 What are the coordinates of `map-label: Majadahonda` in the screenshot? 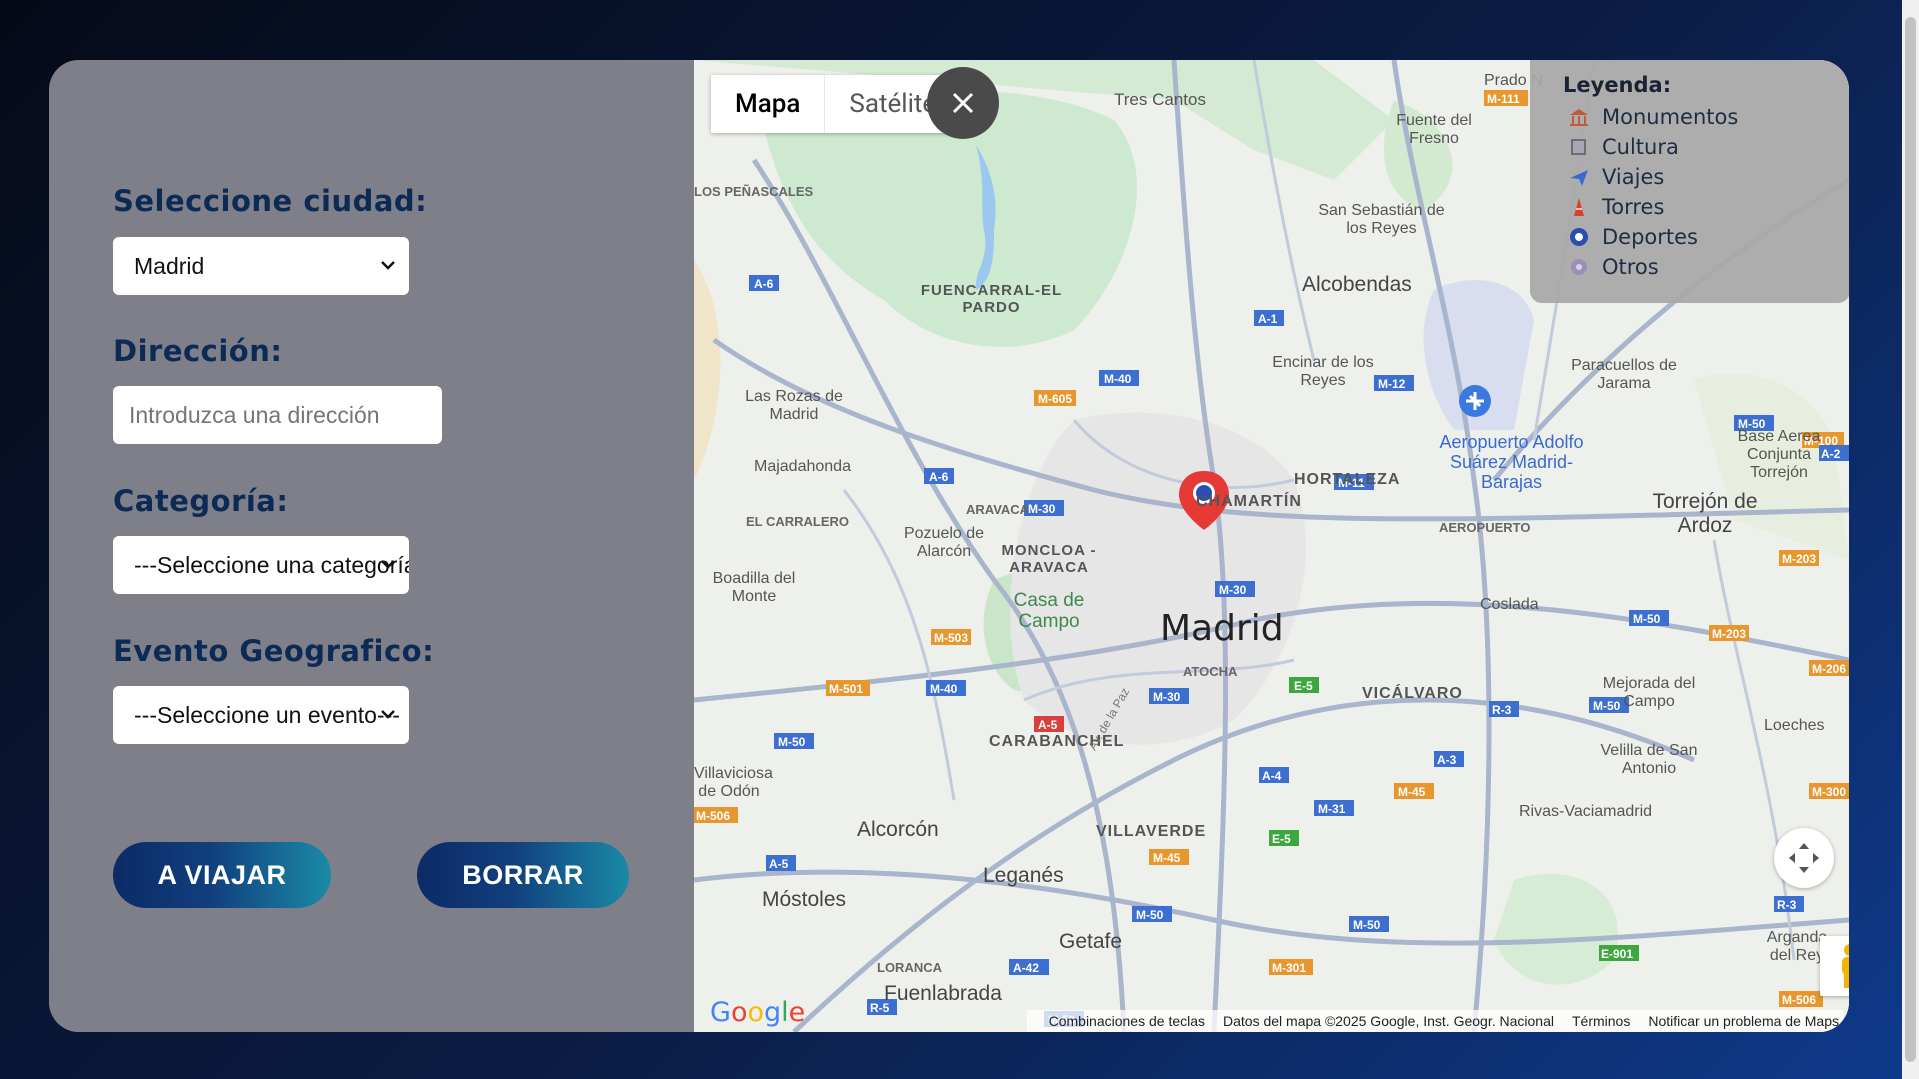 It's located at (802, 466).